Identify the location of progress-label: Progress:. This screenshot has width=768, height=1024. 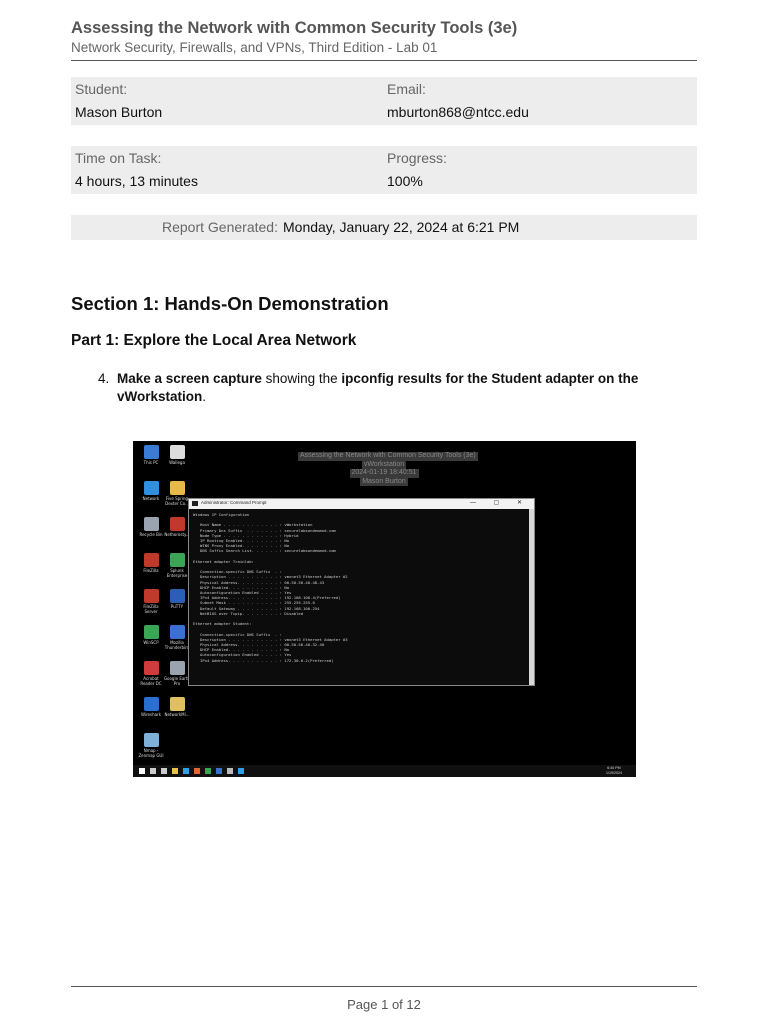
(417, 158).